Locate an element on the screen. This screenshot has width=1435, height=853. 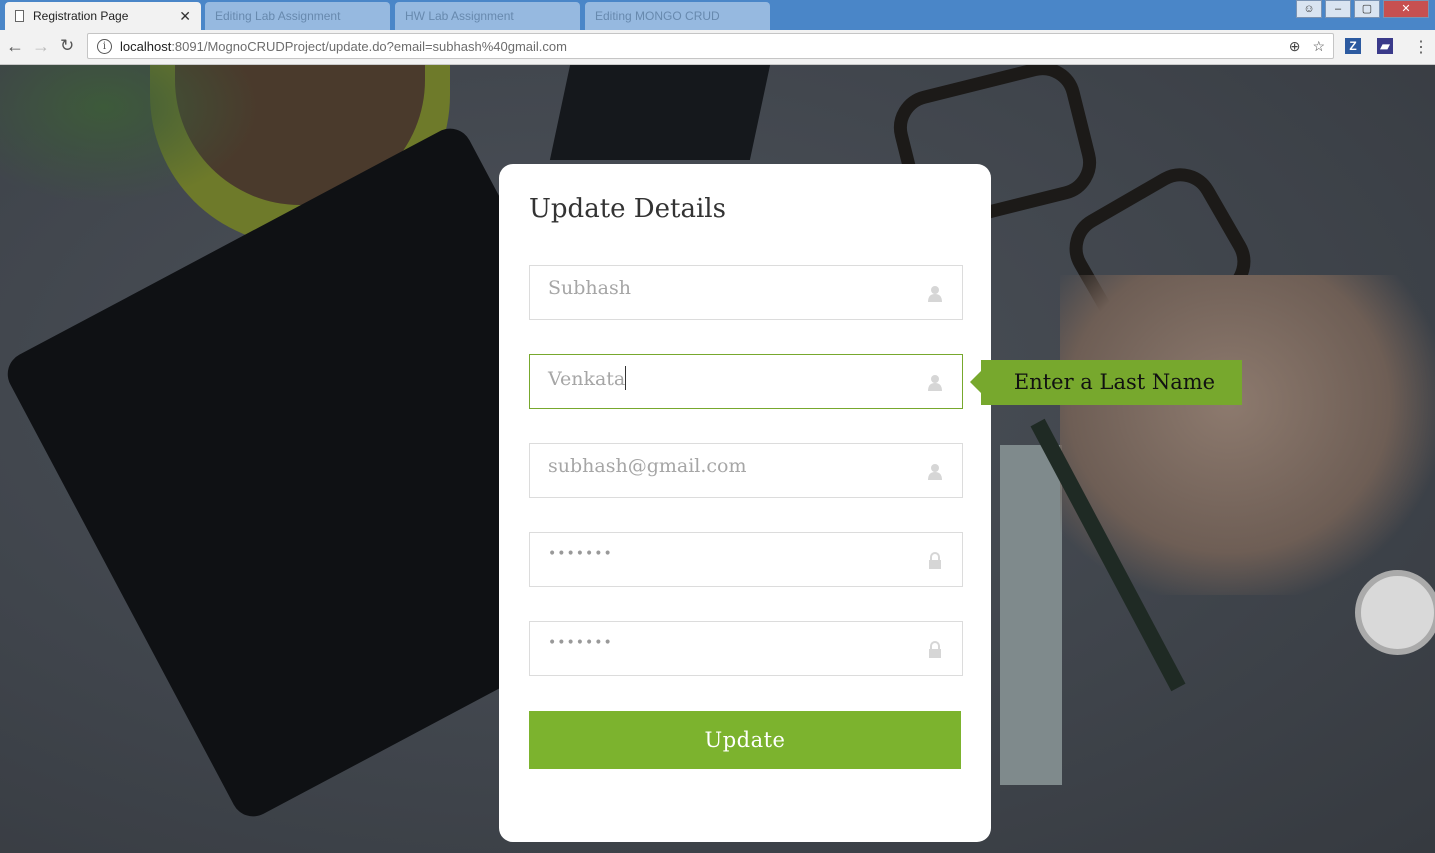
last-name-value: Venkata is located at coordinates (587, 378).